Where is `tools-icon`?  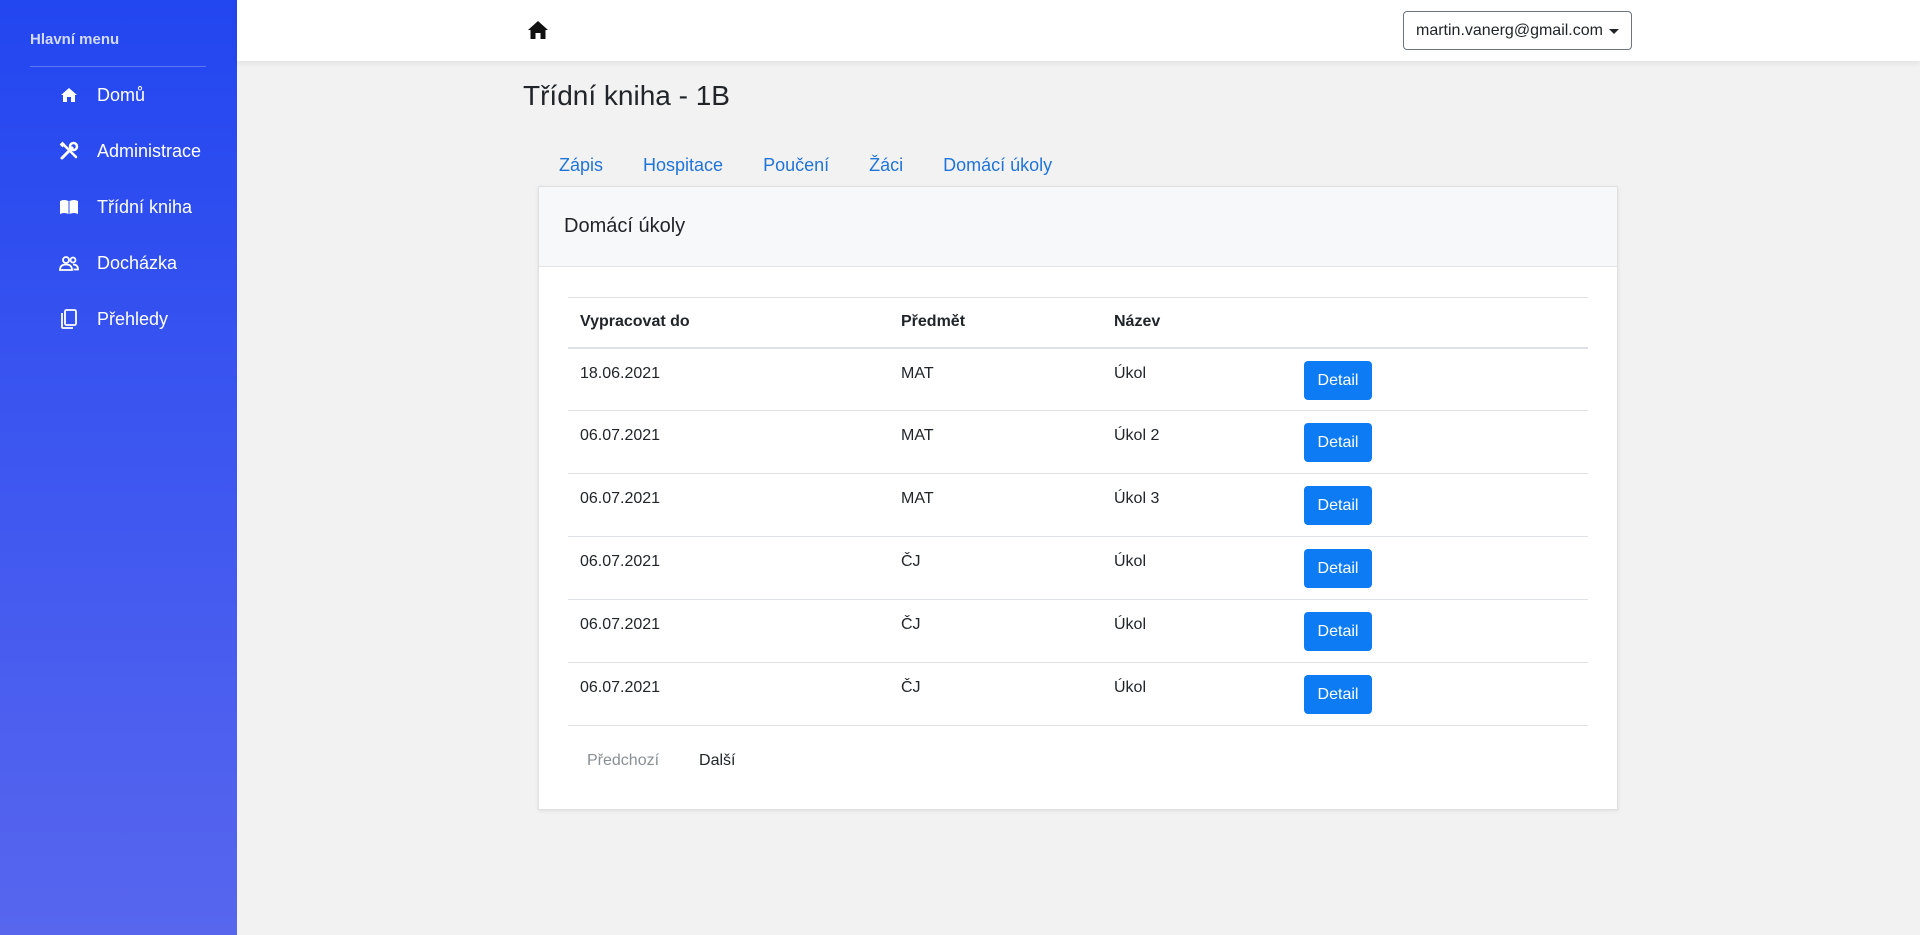 tools-icon is located at coordinates (69, 151).